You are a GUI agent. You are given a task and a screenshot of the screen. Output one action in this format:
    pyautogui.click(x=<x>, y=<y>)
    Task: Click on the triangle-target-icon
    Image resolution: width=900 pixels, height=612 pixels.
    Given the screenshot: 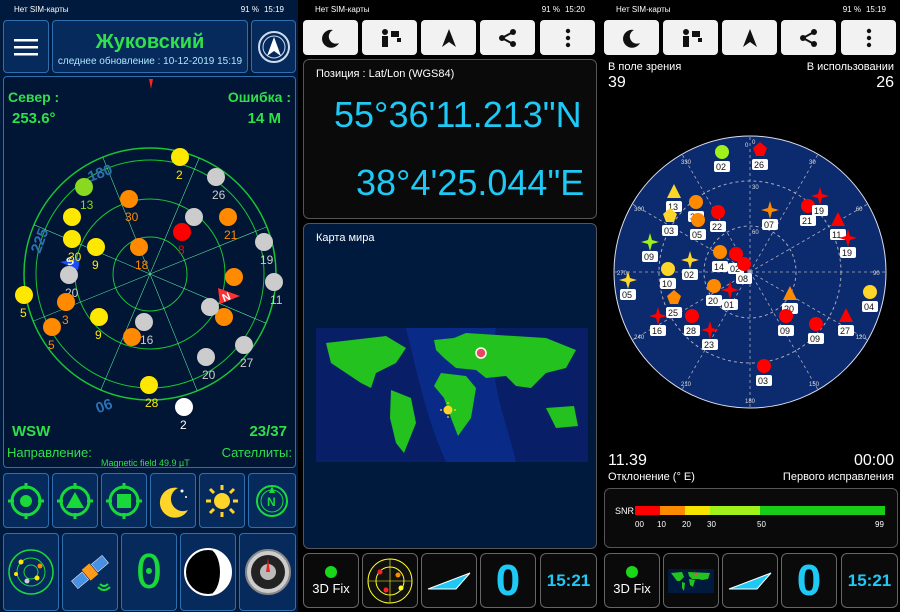 What is the action you would take?
    pyautogui.click(x=75, y=500)
    